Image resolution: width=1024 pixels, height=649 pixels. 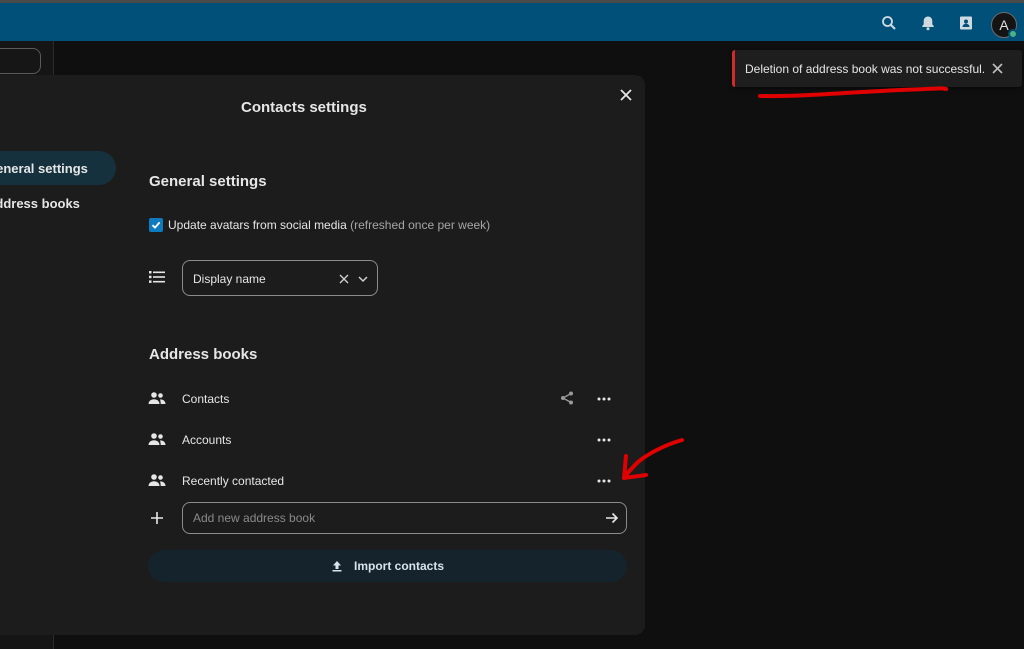 What do you see at coordinates (889, 23) in the screenshot?
I see `search-icon` at bounding box center [889, 23].